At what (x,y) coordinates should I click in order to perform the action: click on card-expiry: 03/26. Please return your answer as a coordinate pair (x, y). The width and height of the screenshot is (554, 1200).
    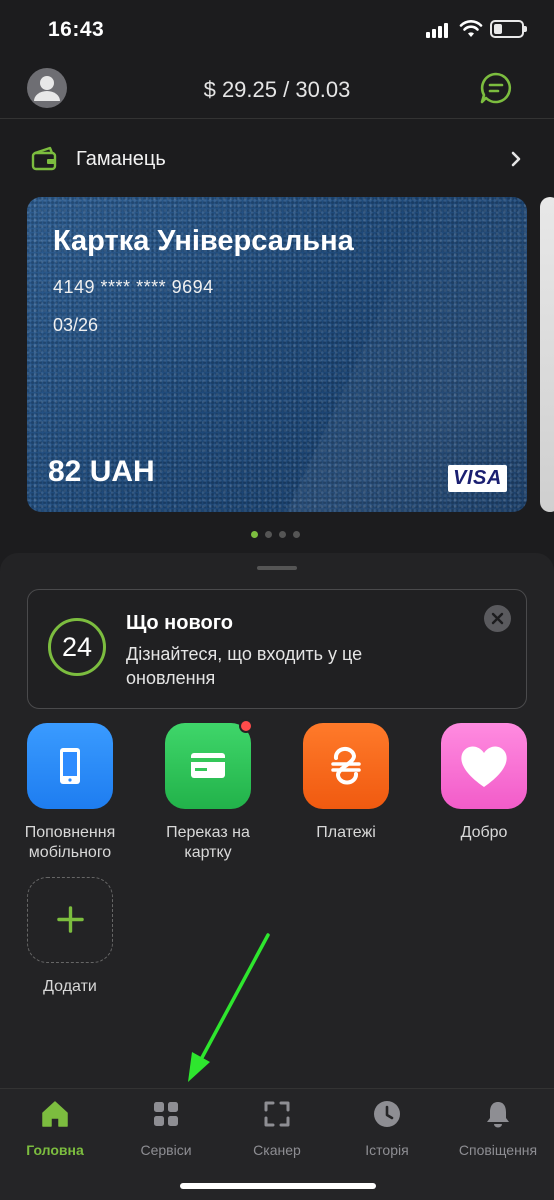
    Looking at the image, I should click on (76, 325).